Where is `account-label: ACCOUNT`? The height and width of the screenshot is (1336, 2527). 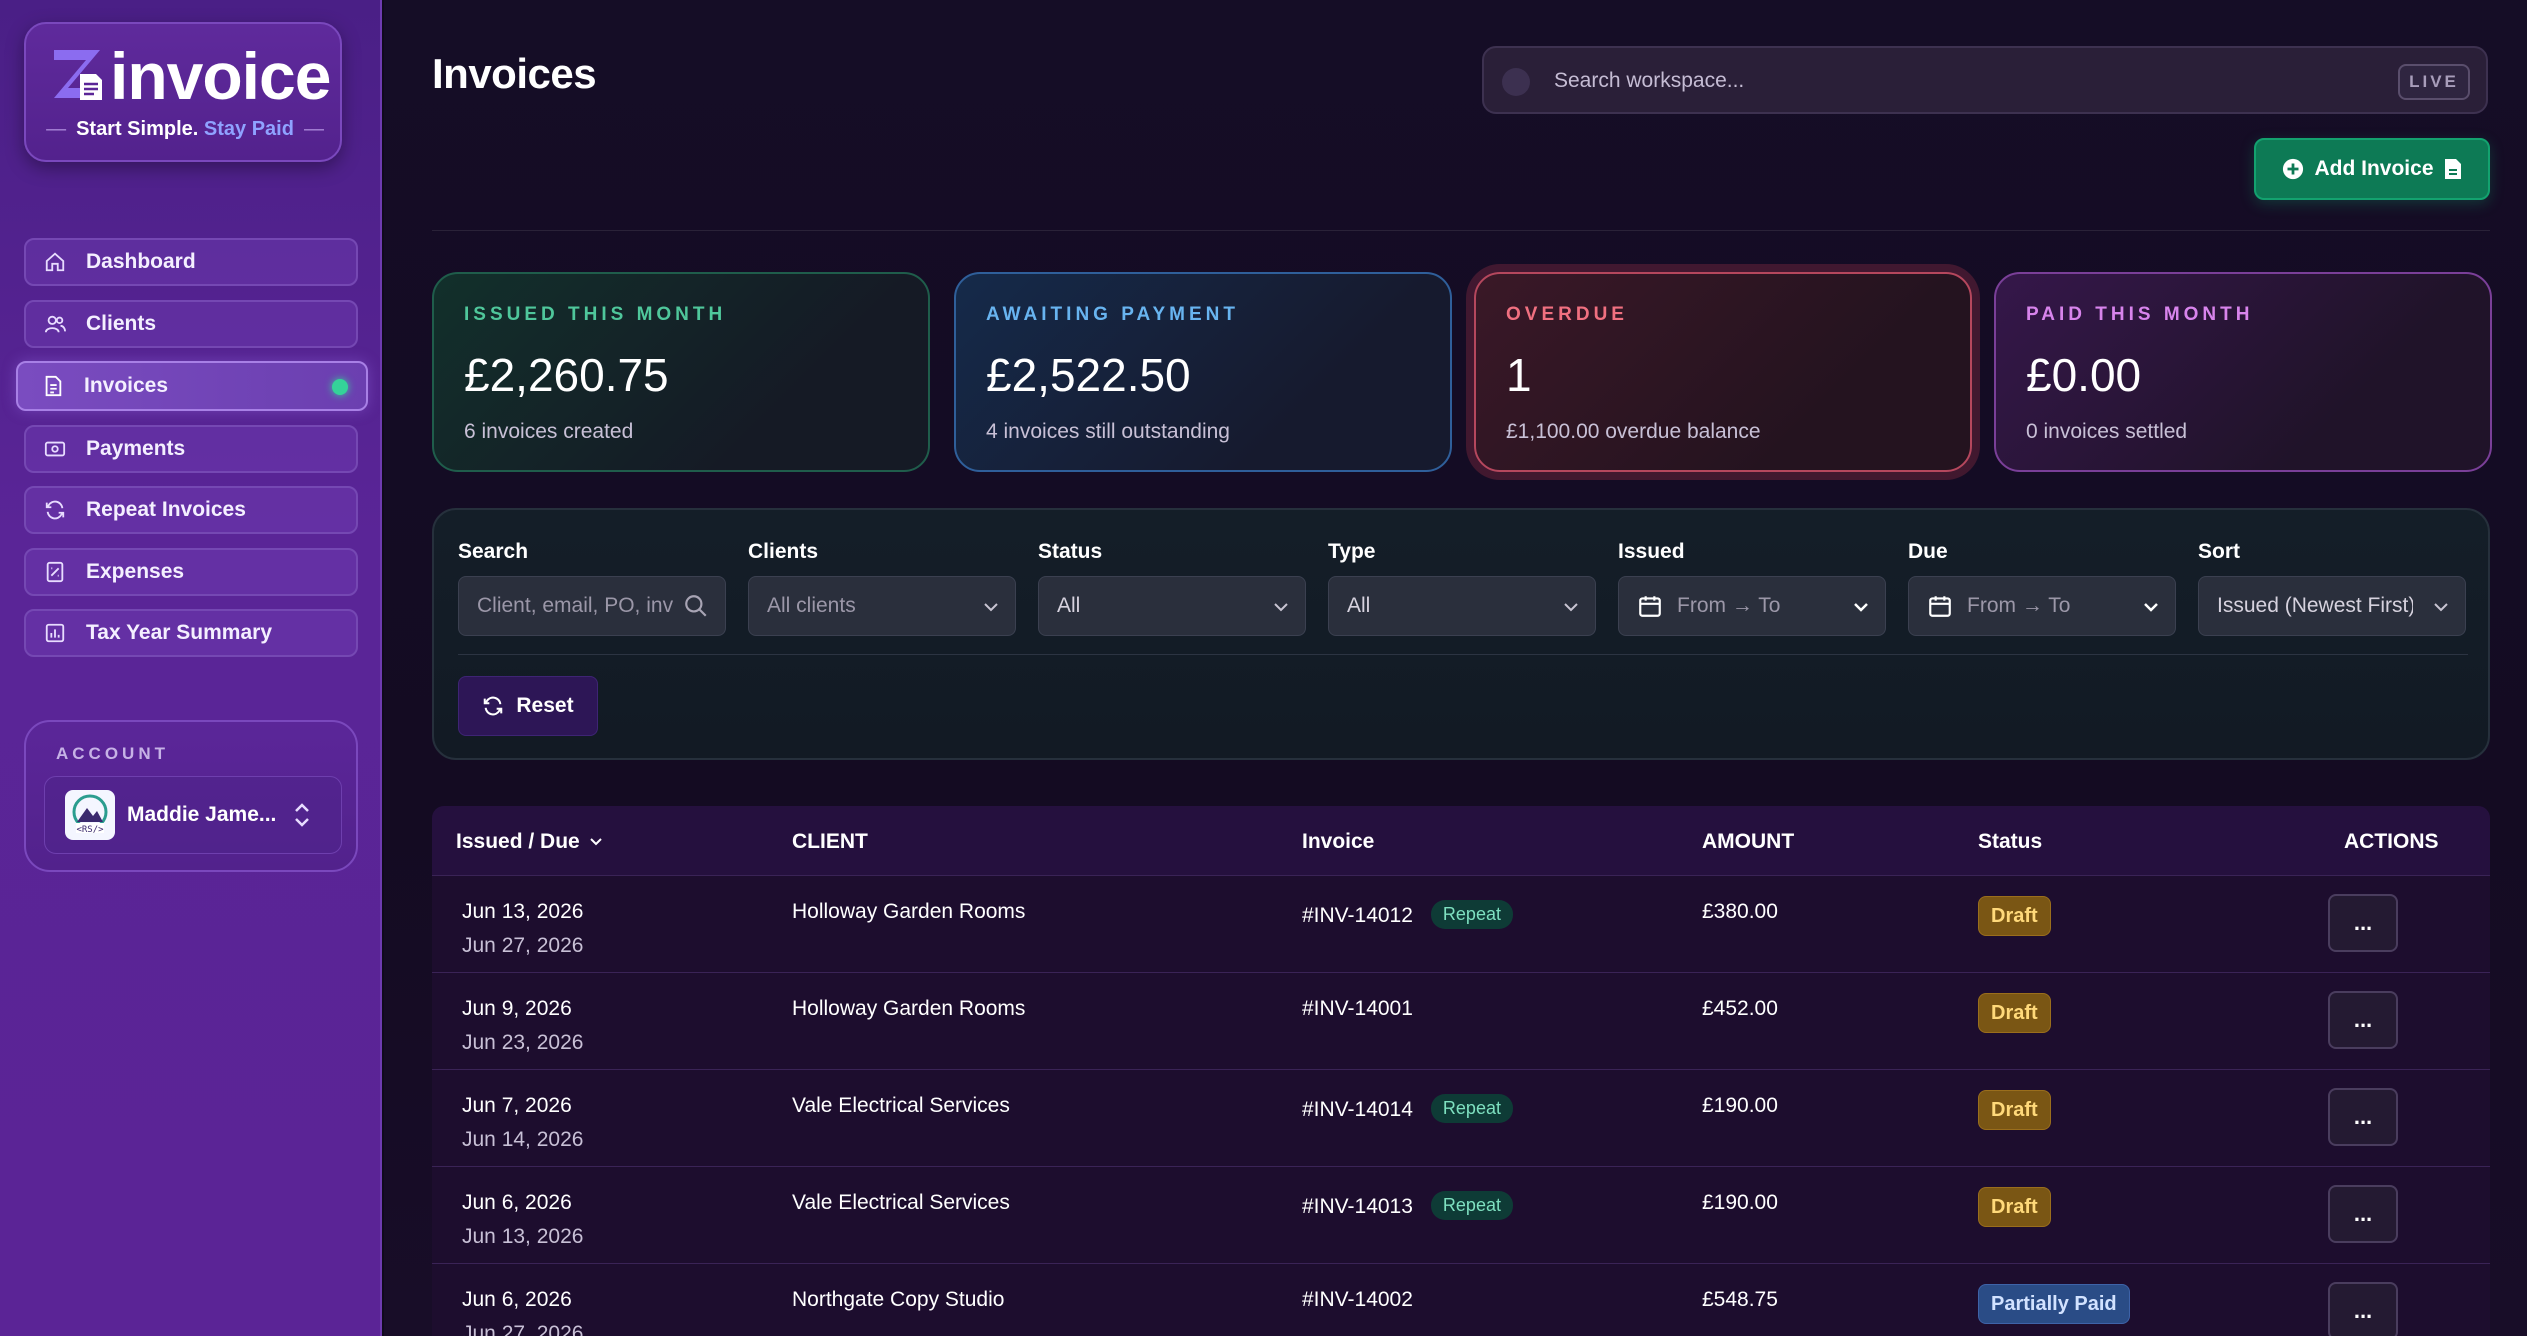
account-label: ACCOUNT is located at coordinates (112, 753).